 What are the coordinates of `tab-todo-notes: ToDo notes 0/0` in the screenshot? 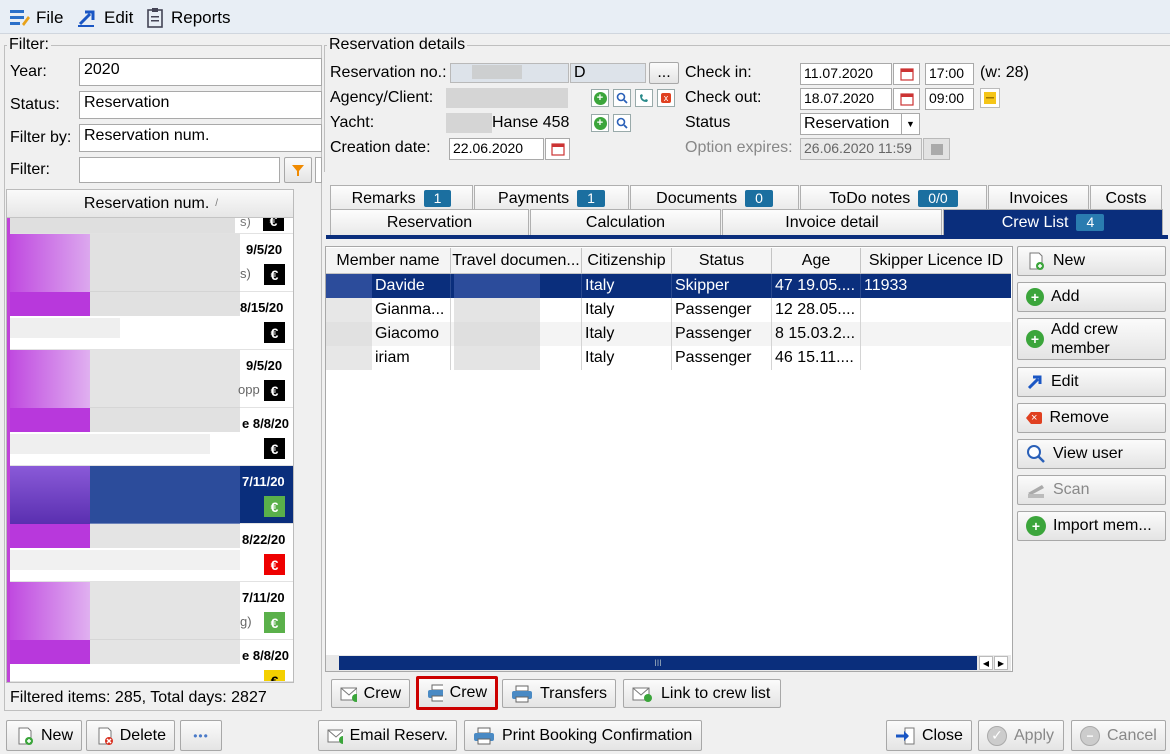 It's located at (893, 198).